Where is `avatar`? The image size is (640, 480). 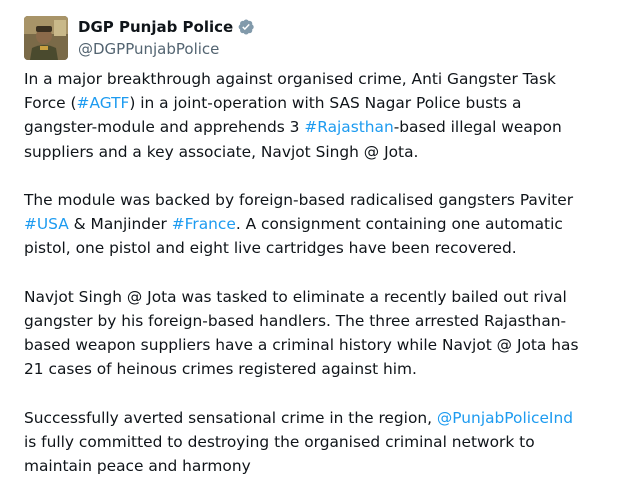 avatar is located at coordinates (46, 38).